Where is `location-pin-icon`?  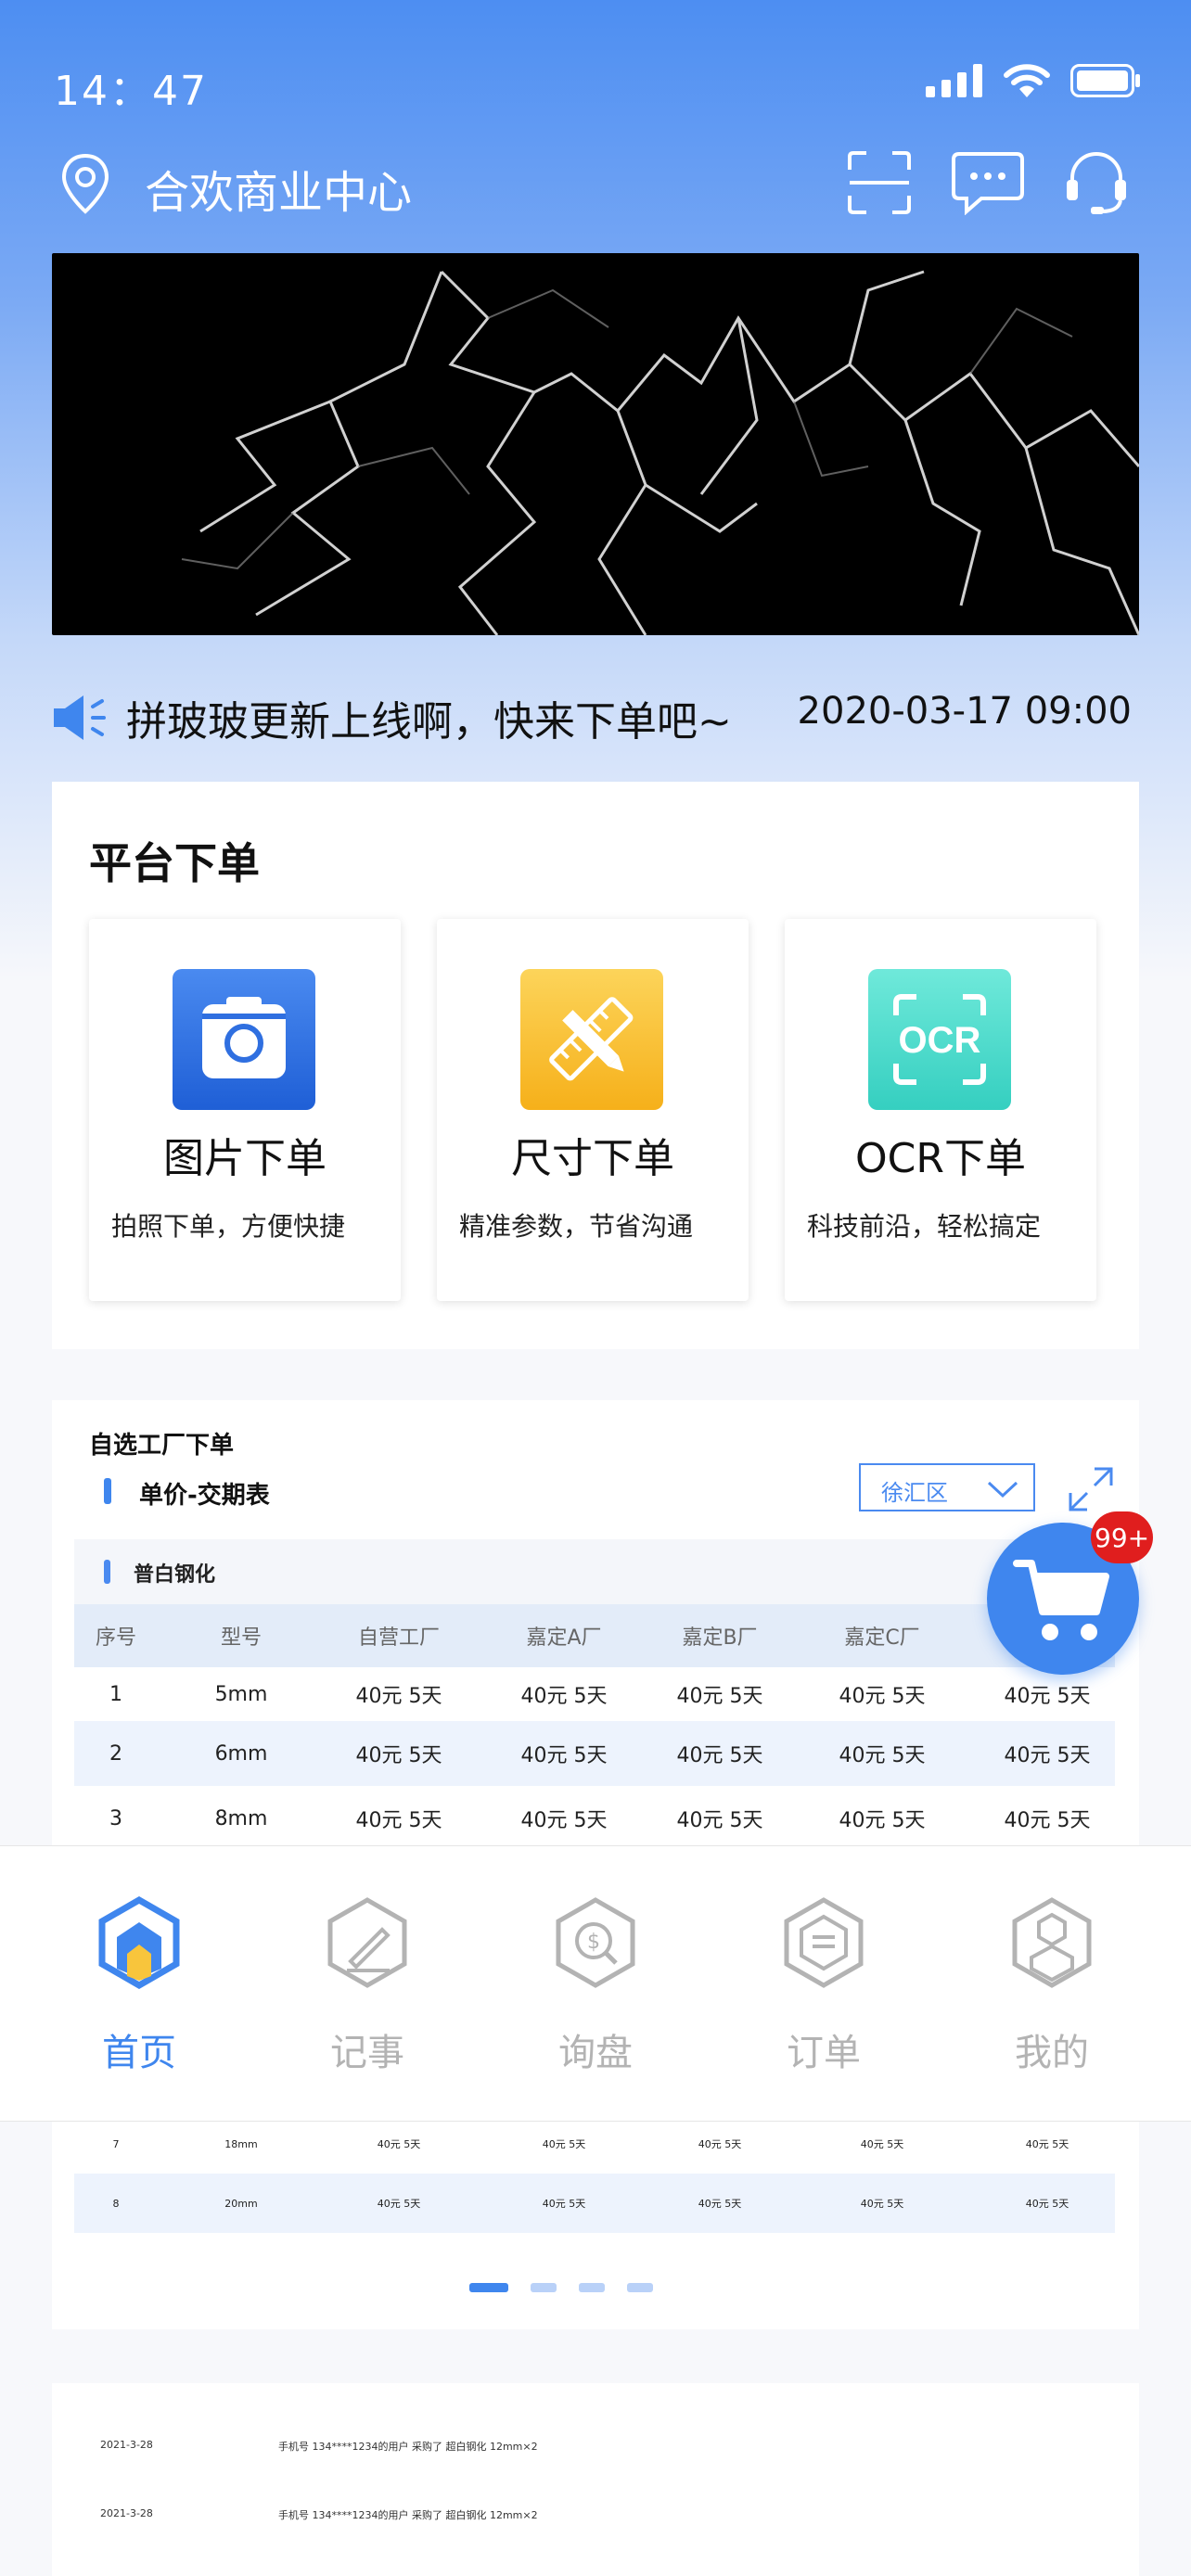 location-pin-icon is located at coordinates (85, 185).